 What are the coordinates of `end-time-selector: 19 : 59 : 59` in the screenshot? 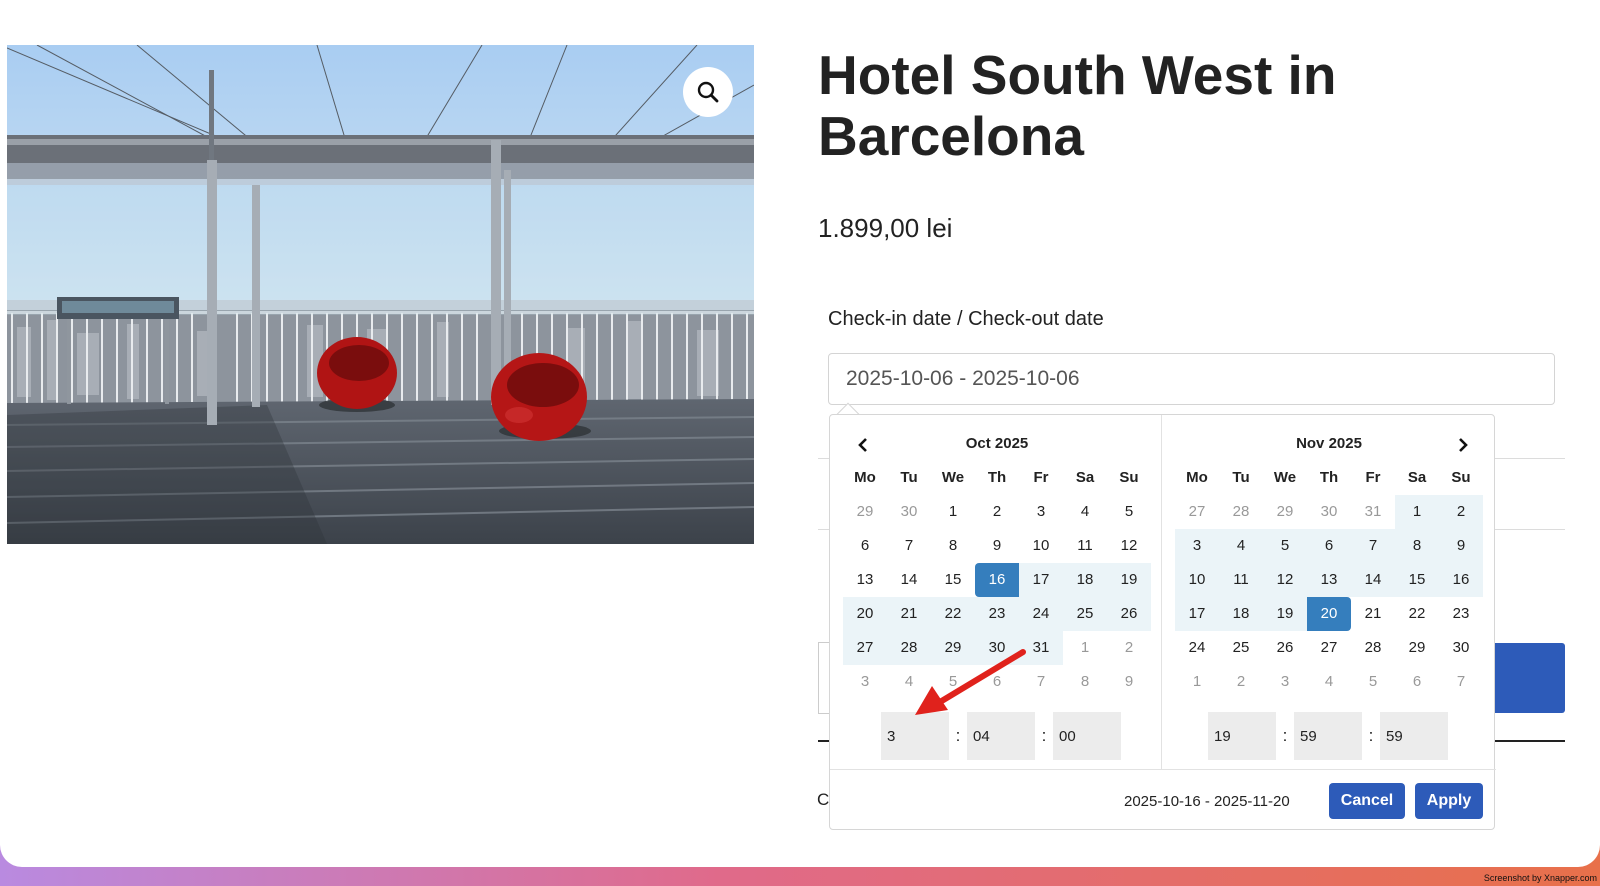 It's located at (1328, 736).